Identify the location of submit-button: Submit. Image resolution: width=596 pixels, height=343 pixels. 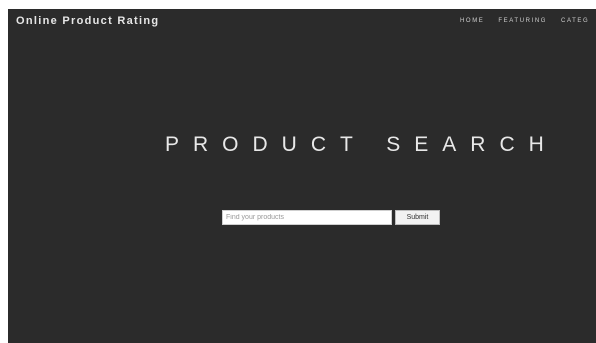
(417, 217).